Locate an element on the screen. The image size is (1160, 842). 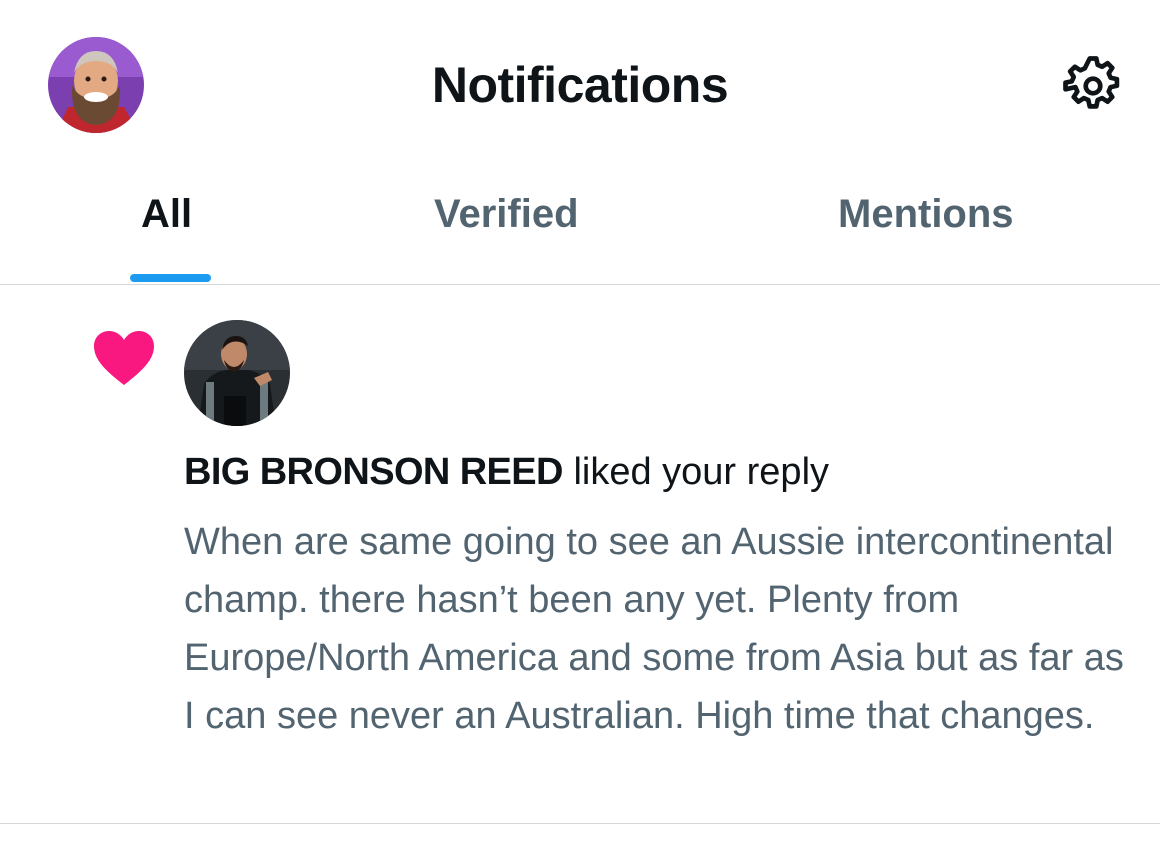
settings-button is located at coordinates (1093, 86).